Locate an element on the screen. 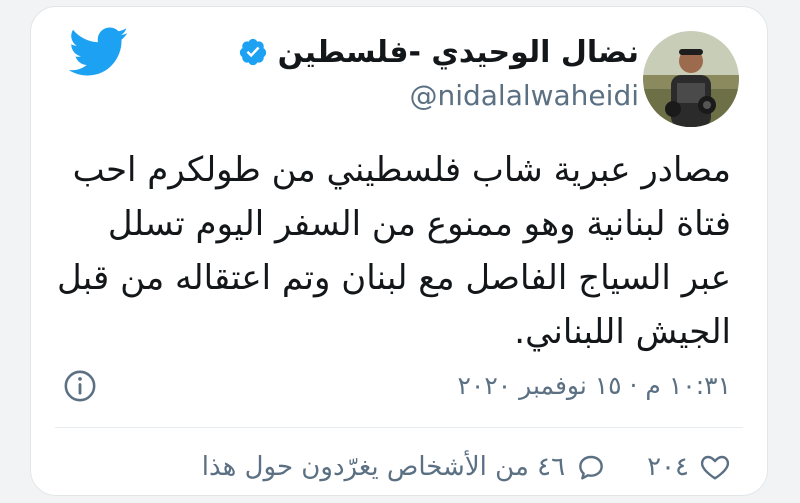  speech-bubble-icon is located at coordinates (591, 467).